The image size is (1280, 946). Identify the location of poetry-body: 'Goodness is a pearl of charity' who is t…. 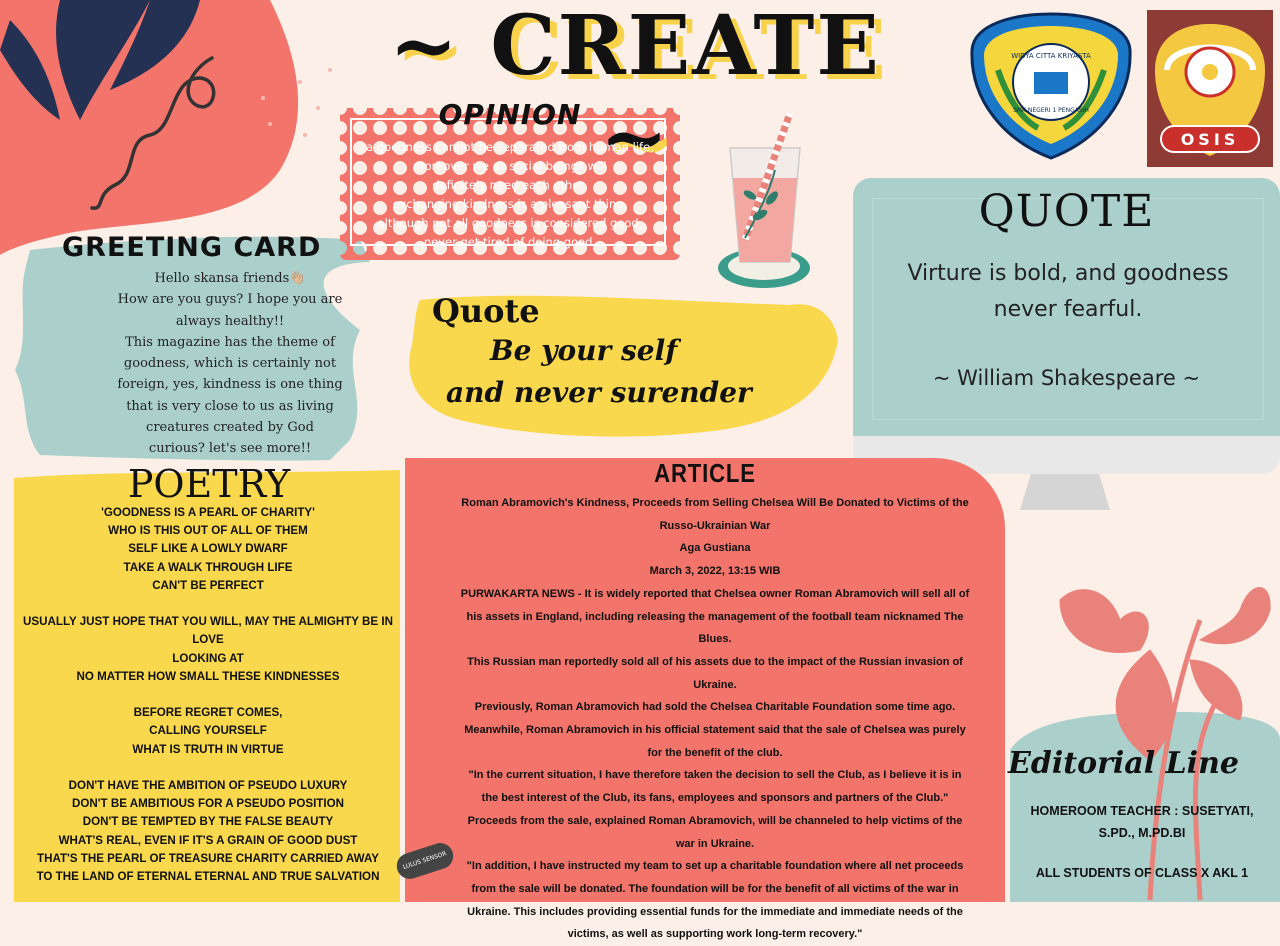
(208, 695).